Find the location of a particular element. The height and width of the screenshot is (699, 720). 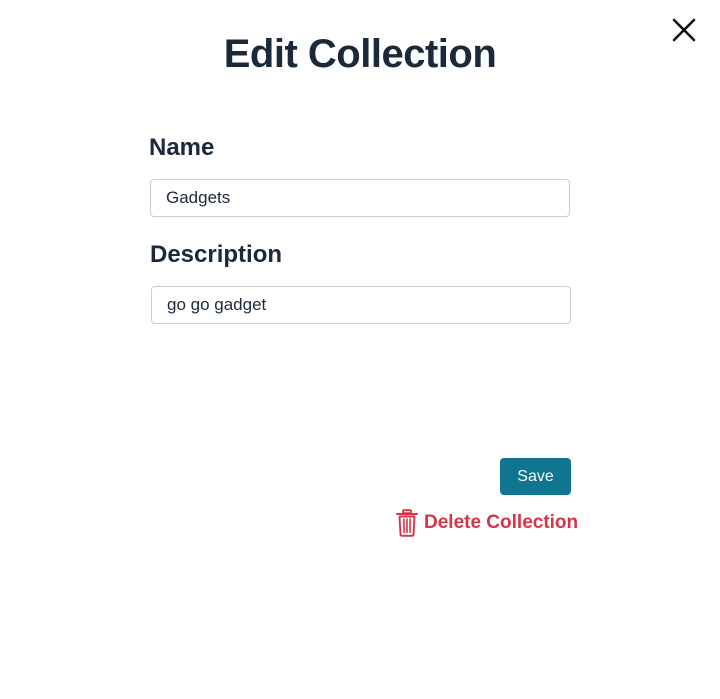

name-input is located at coordinates (360, 198).